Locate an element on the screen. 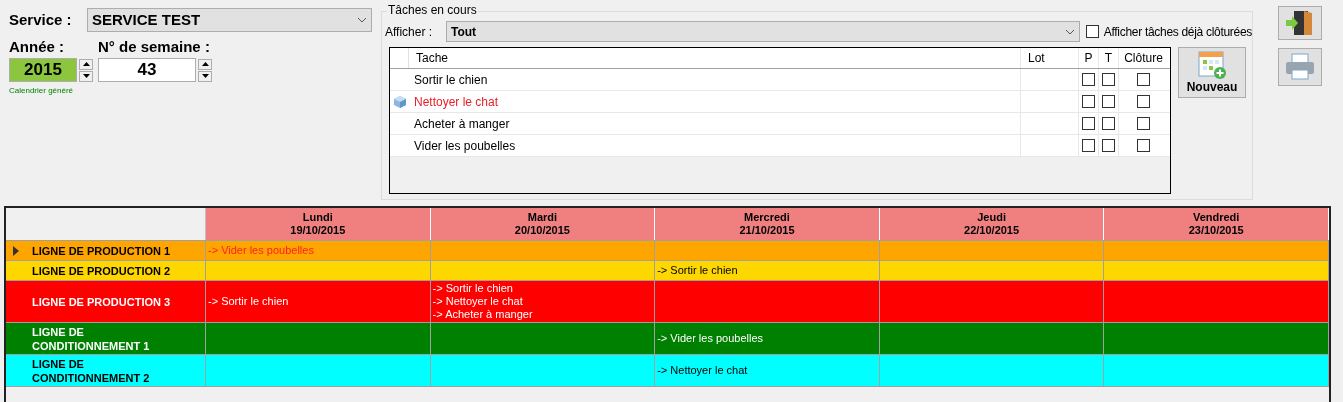 This screenshot has width=1343, height=402. schedule-row: LIGNE DE CONDITIONNEMENT 1 -> Vider les poubelles is located at coordinates (667, 338).